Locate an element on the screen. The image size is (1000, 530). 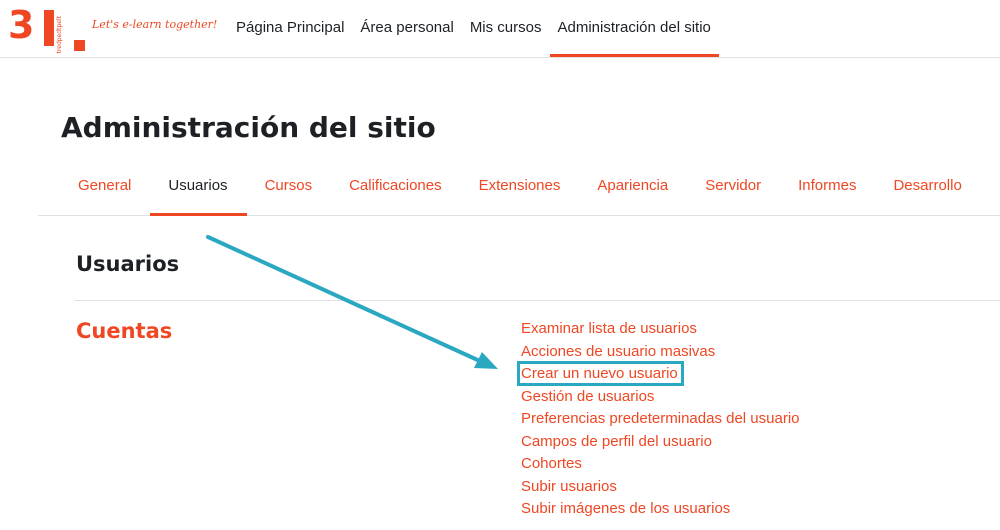
site-logo: 3 tredpedtpelt is located at coordinates (50, 28).